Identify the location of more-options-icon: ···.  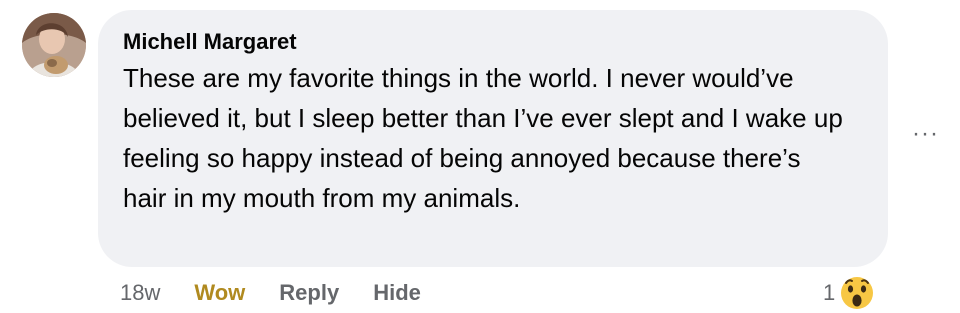
(925, 134).